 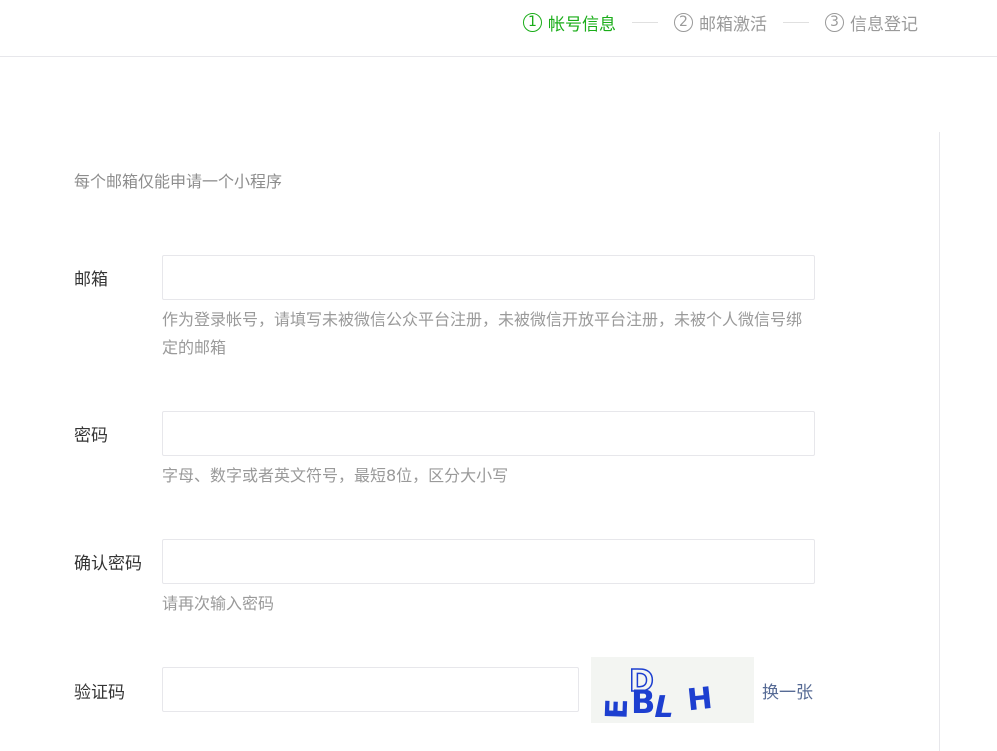 What do you see at coordinates (700, 699) in the screenshot?
I see `captcha-glyph: H` at bounding box center [700, 699].